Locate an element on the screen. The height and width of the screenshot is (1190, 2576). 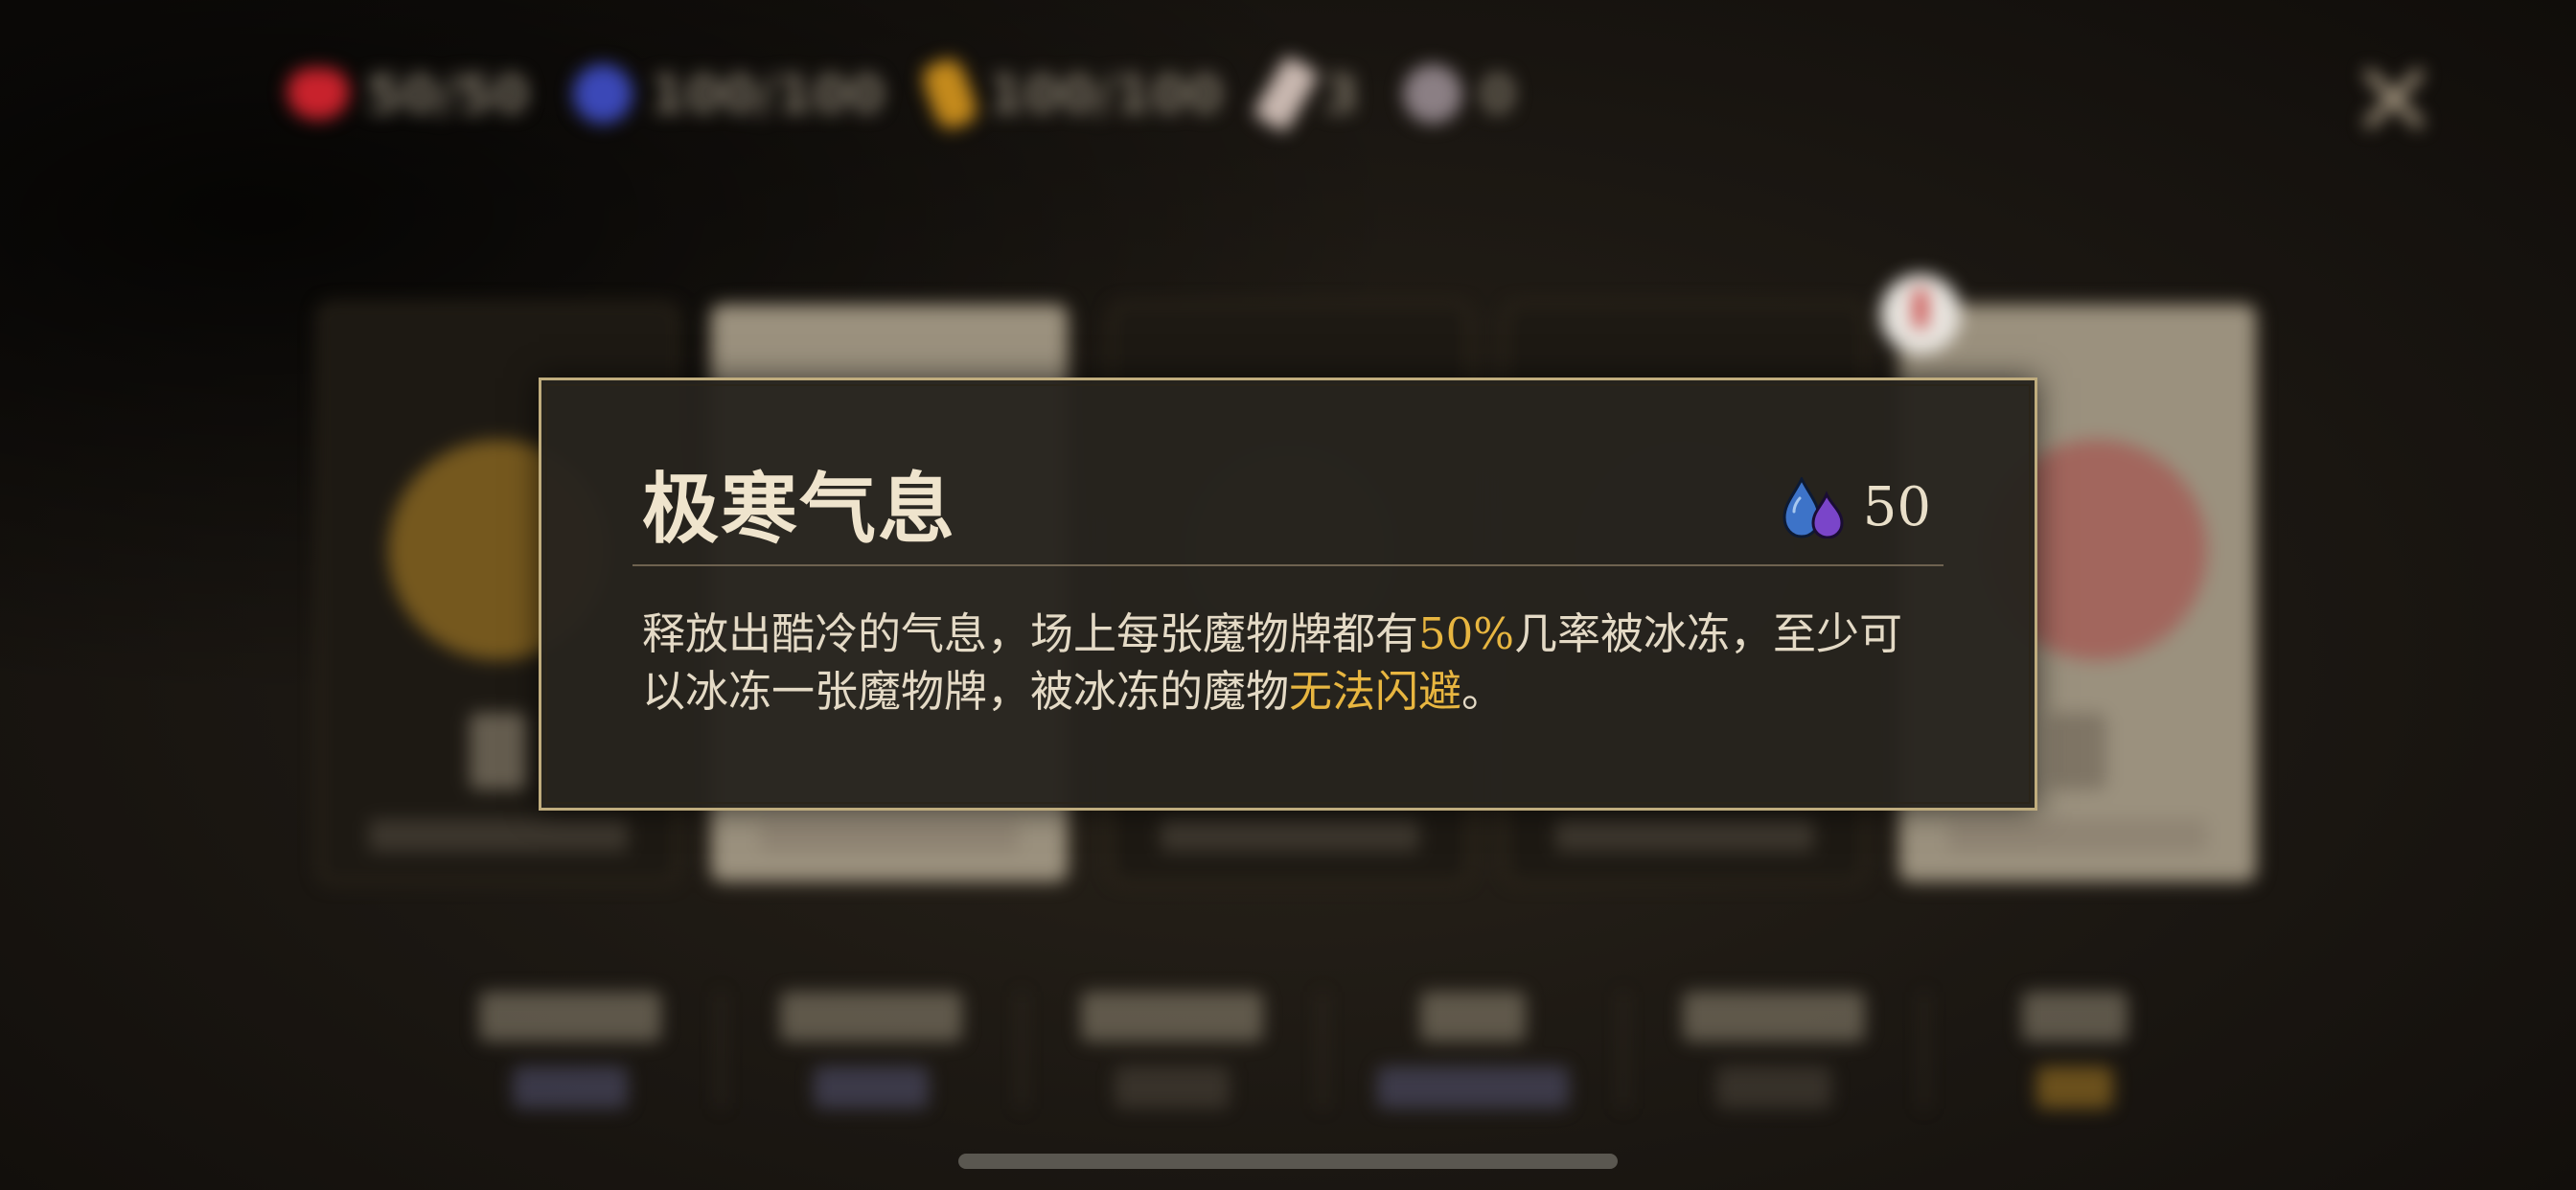
desc-highlight-chance: 50% is located at coordinates (1466, 634).